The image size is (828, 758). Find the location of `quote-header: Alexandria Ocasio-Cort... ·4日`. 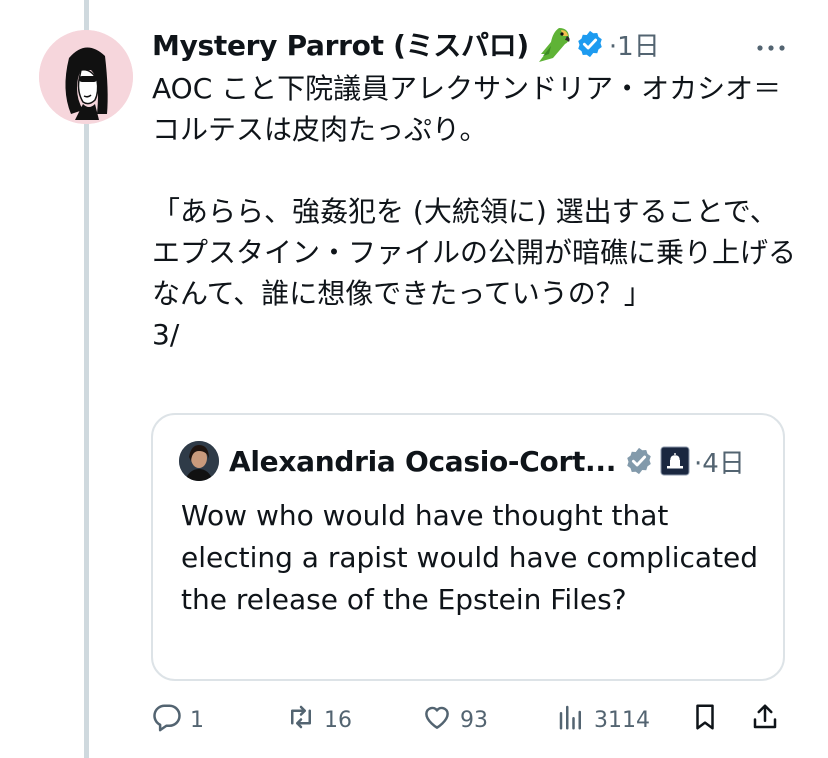

quote-header: Alexandria Ocasio-Cort... ·4日 is located at coordinates (462, 461).